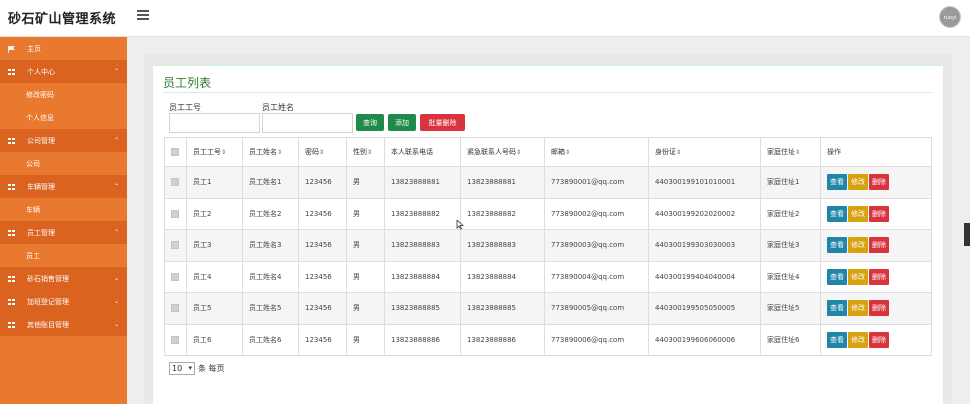  What do you see at coordinates (11, 49) in the screenshot?
I see `flag-icon` at bounding box center [11, 49].